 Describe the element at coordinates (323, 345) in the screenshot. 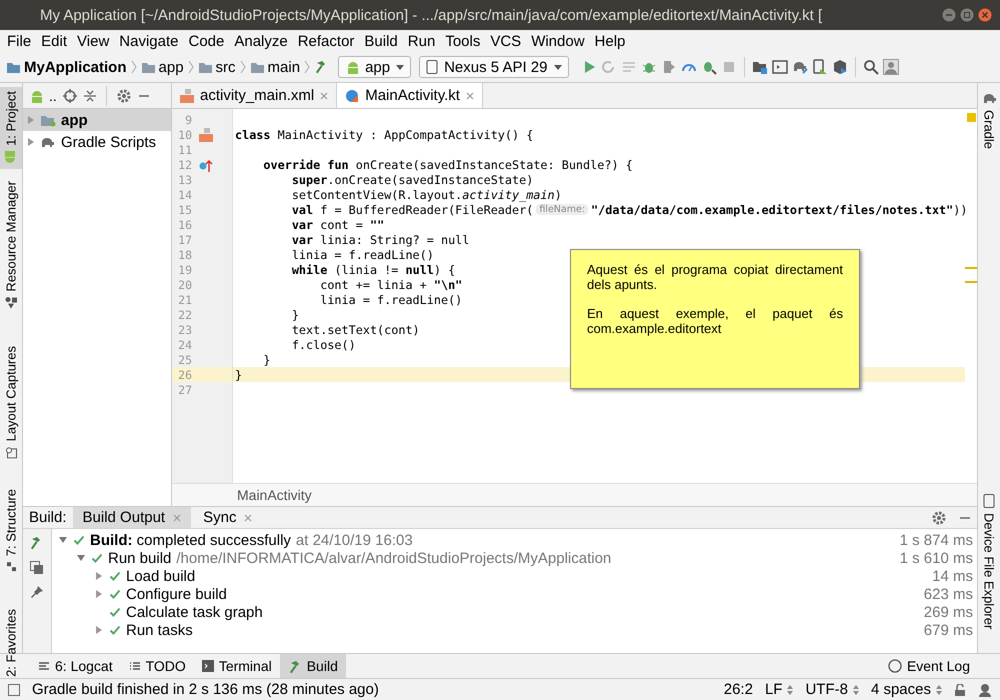

I see `code-line: f.close()` at that location.